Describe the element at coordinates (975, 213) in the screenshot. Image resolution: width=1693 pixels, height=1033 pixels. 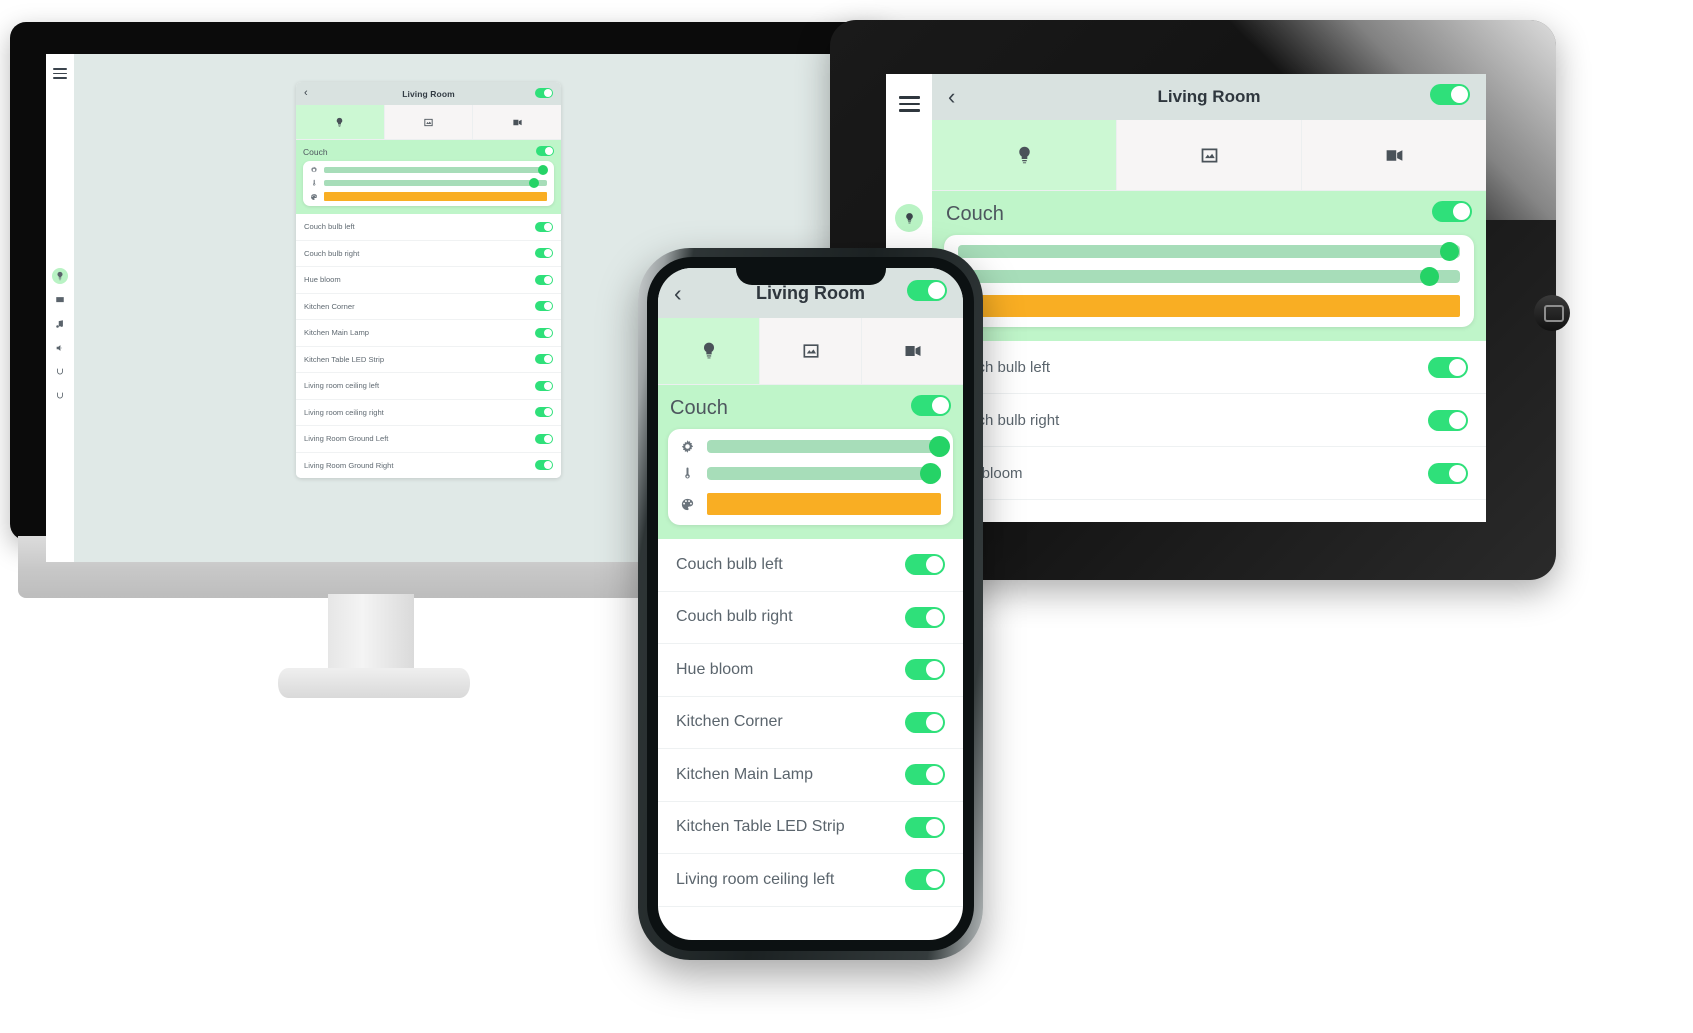
I see `group-title: Couch` at that location.